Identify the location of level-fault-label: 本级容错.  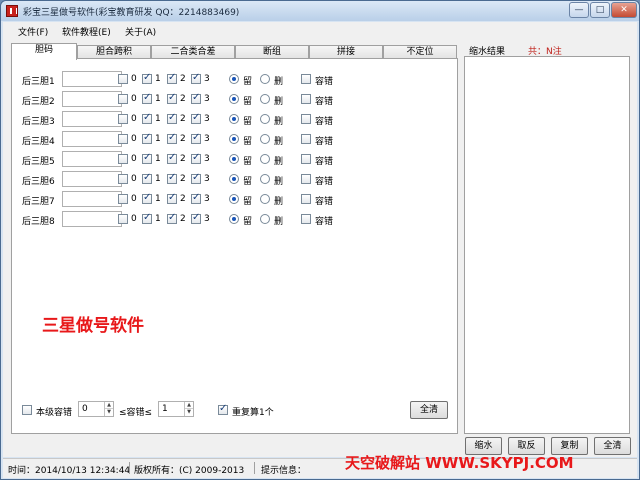
(54, 413).